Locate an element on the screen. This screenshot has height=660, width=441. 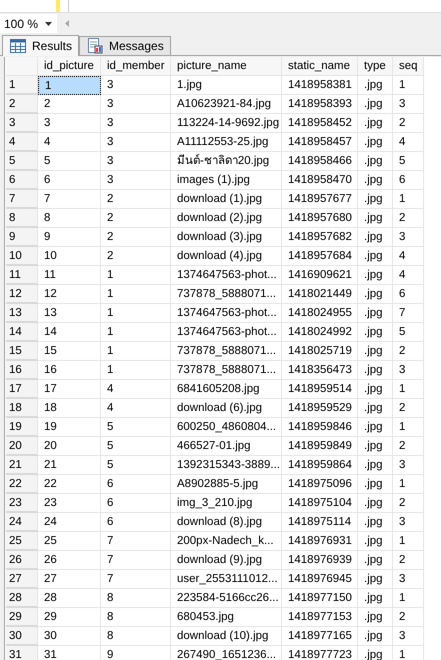
table-cell: 4 is located at coordinates (136, 389).